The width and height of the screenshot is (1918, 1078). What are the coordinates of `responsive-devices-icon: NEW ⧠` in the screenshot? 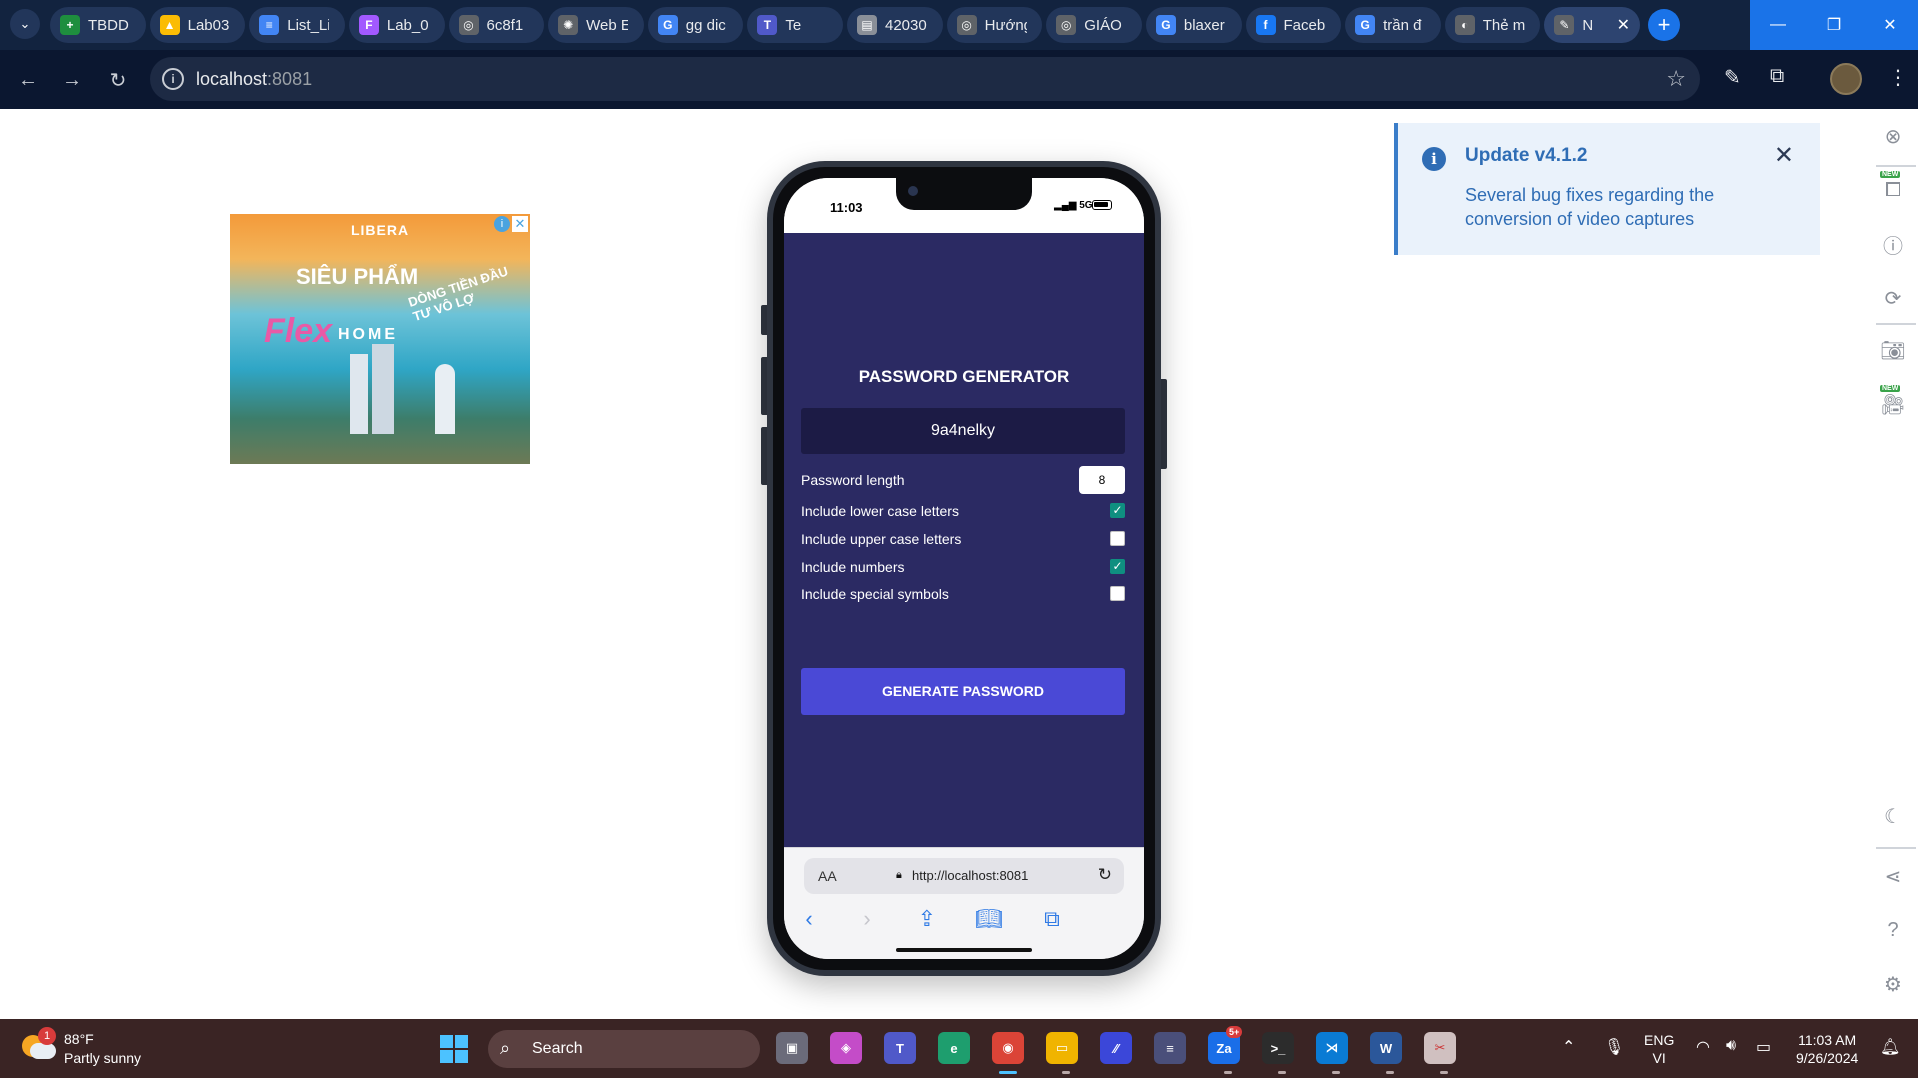 It's located at (1893, 187).